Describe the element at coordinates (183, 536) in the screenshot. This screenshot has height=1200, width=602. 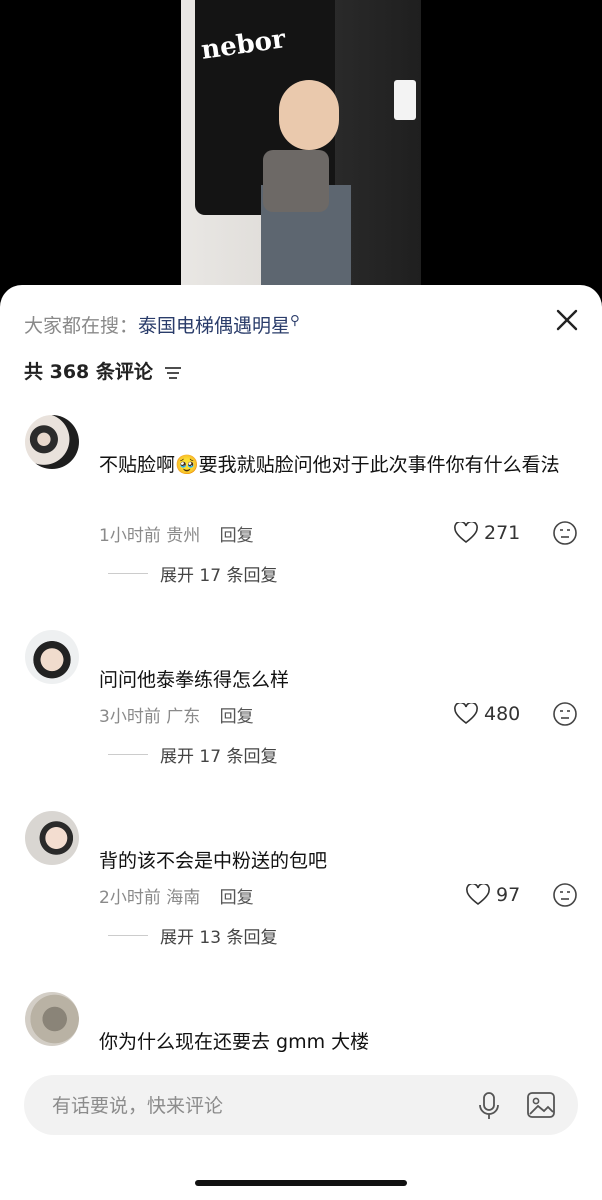
I see `comment-location: 贵州` at that location.